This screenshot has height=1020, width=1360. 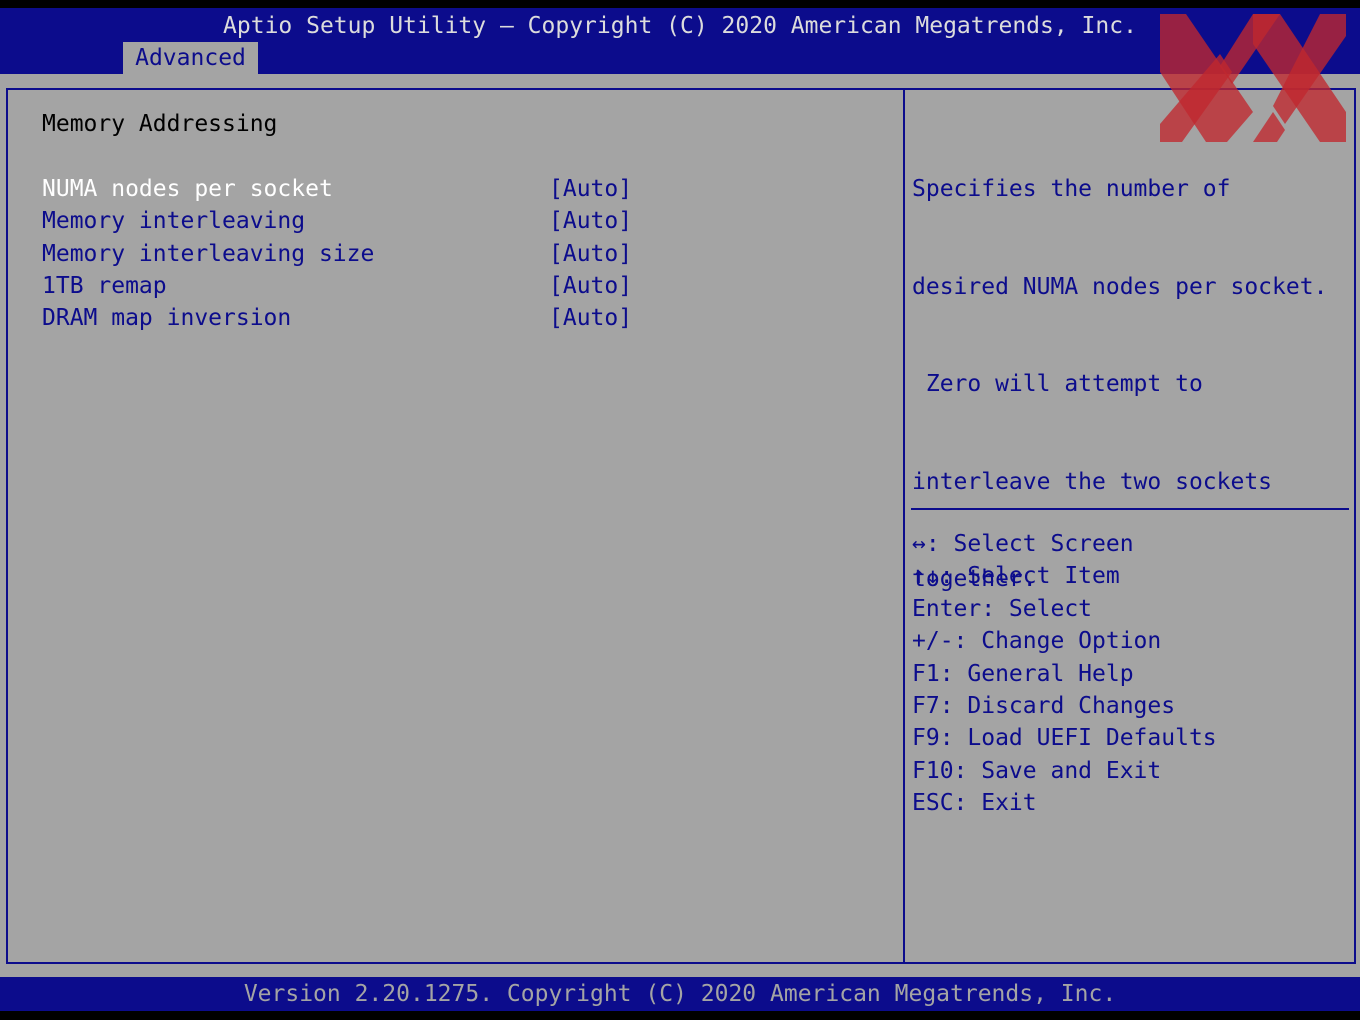 What do you see at coordinates (1253, 78) in the screenshot?
I see `xx-logo-icon` at bounding box center [1253, 78].